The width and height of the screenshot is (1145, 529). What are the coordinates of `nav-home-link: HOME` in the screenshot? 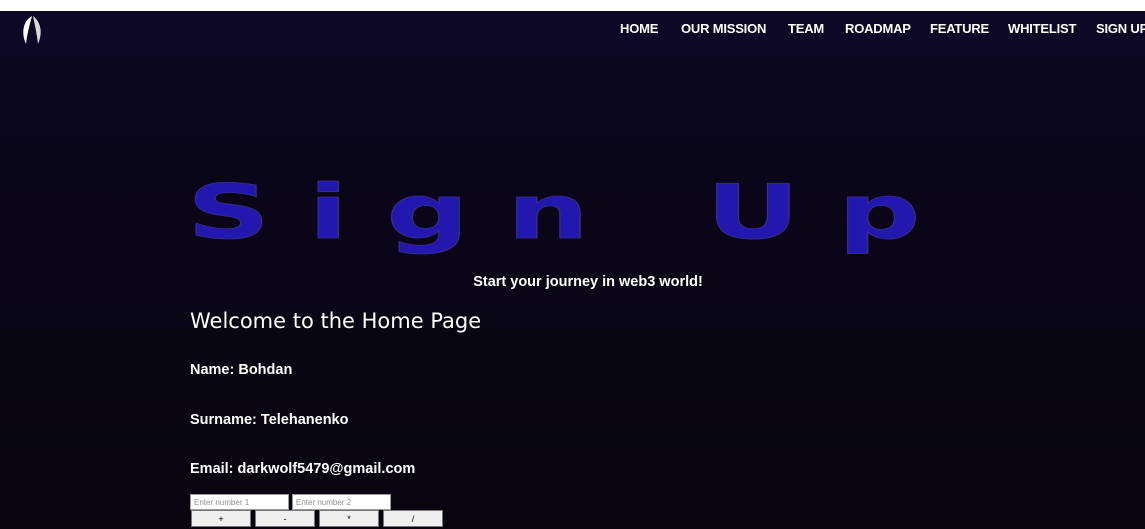 It's located at (639, 28).